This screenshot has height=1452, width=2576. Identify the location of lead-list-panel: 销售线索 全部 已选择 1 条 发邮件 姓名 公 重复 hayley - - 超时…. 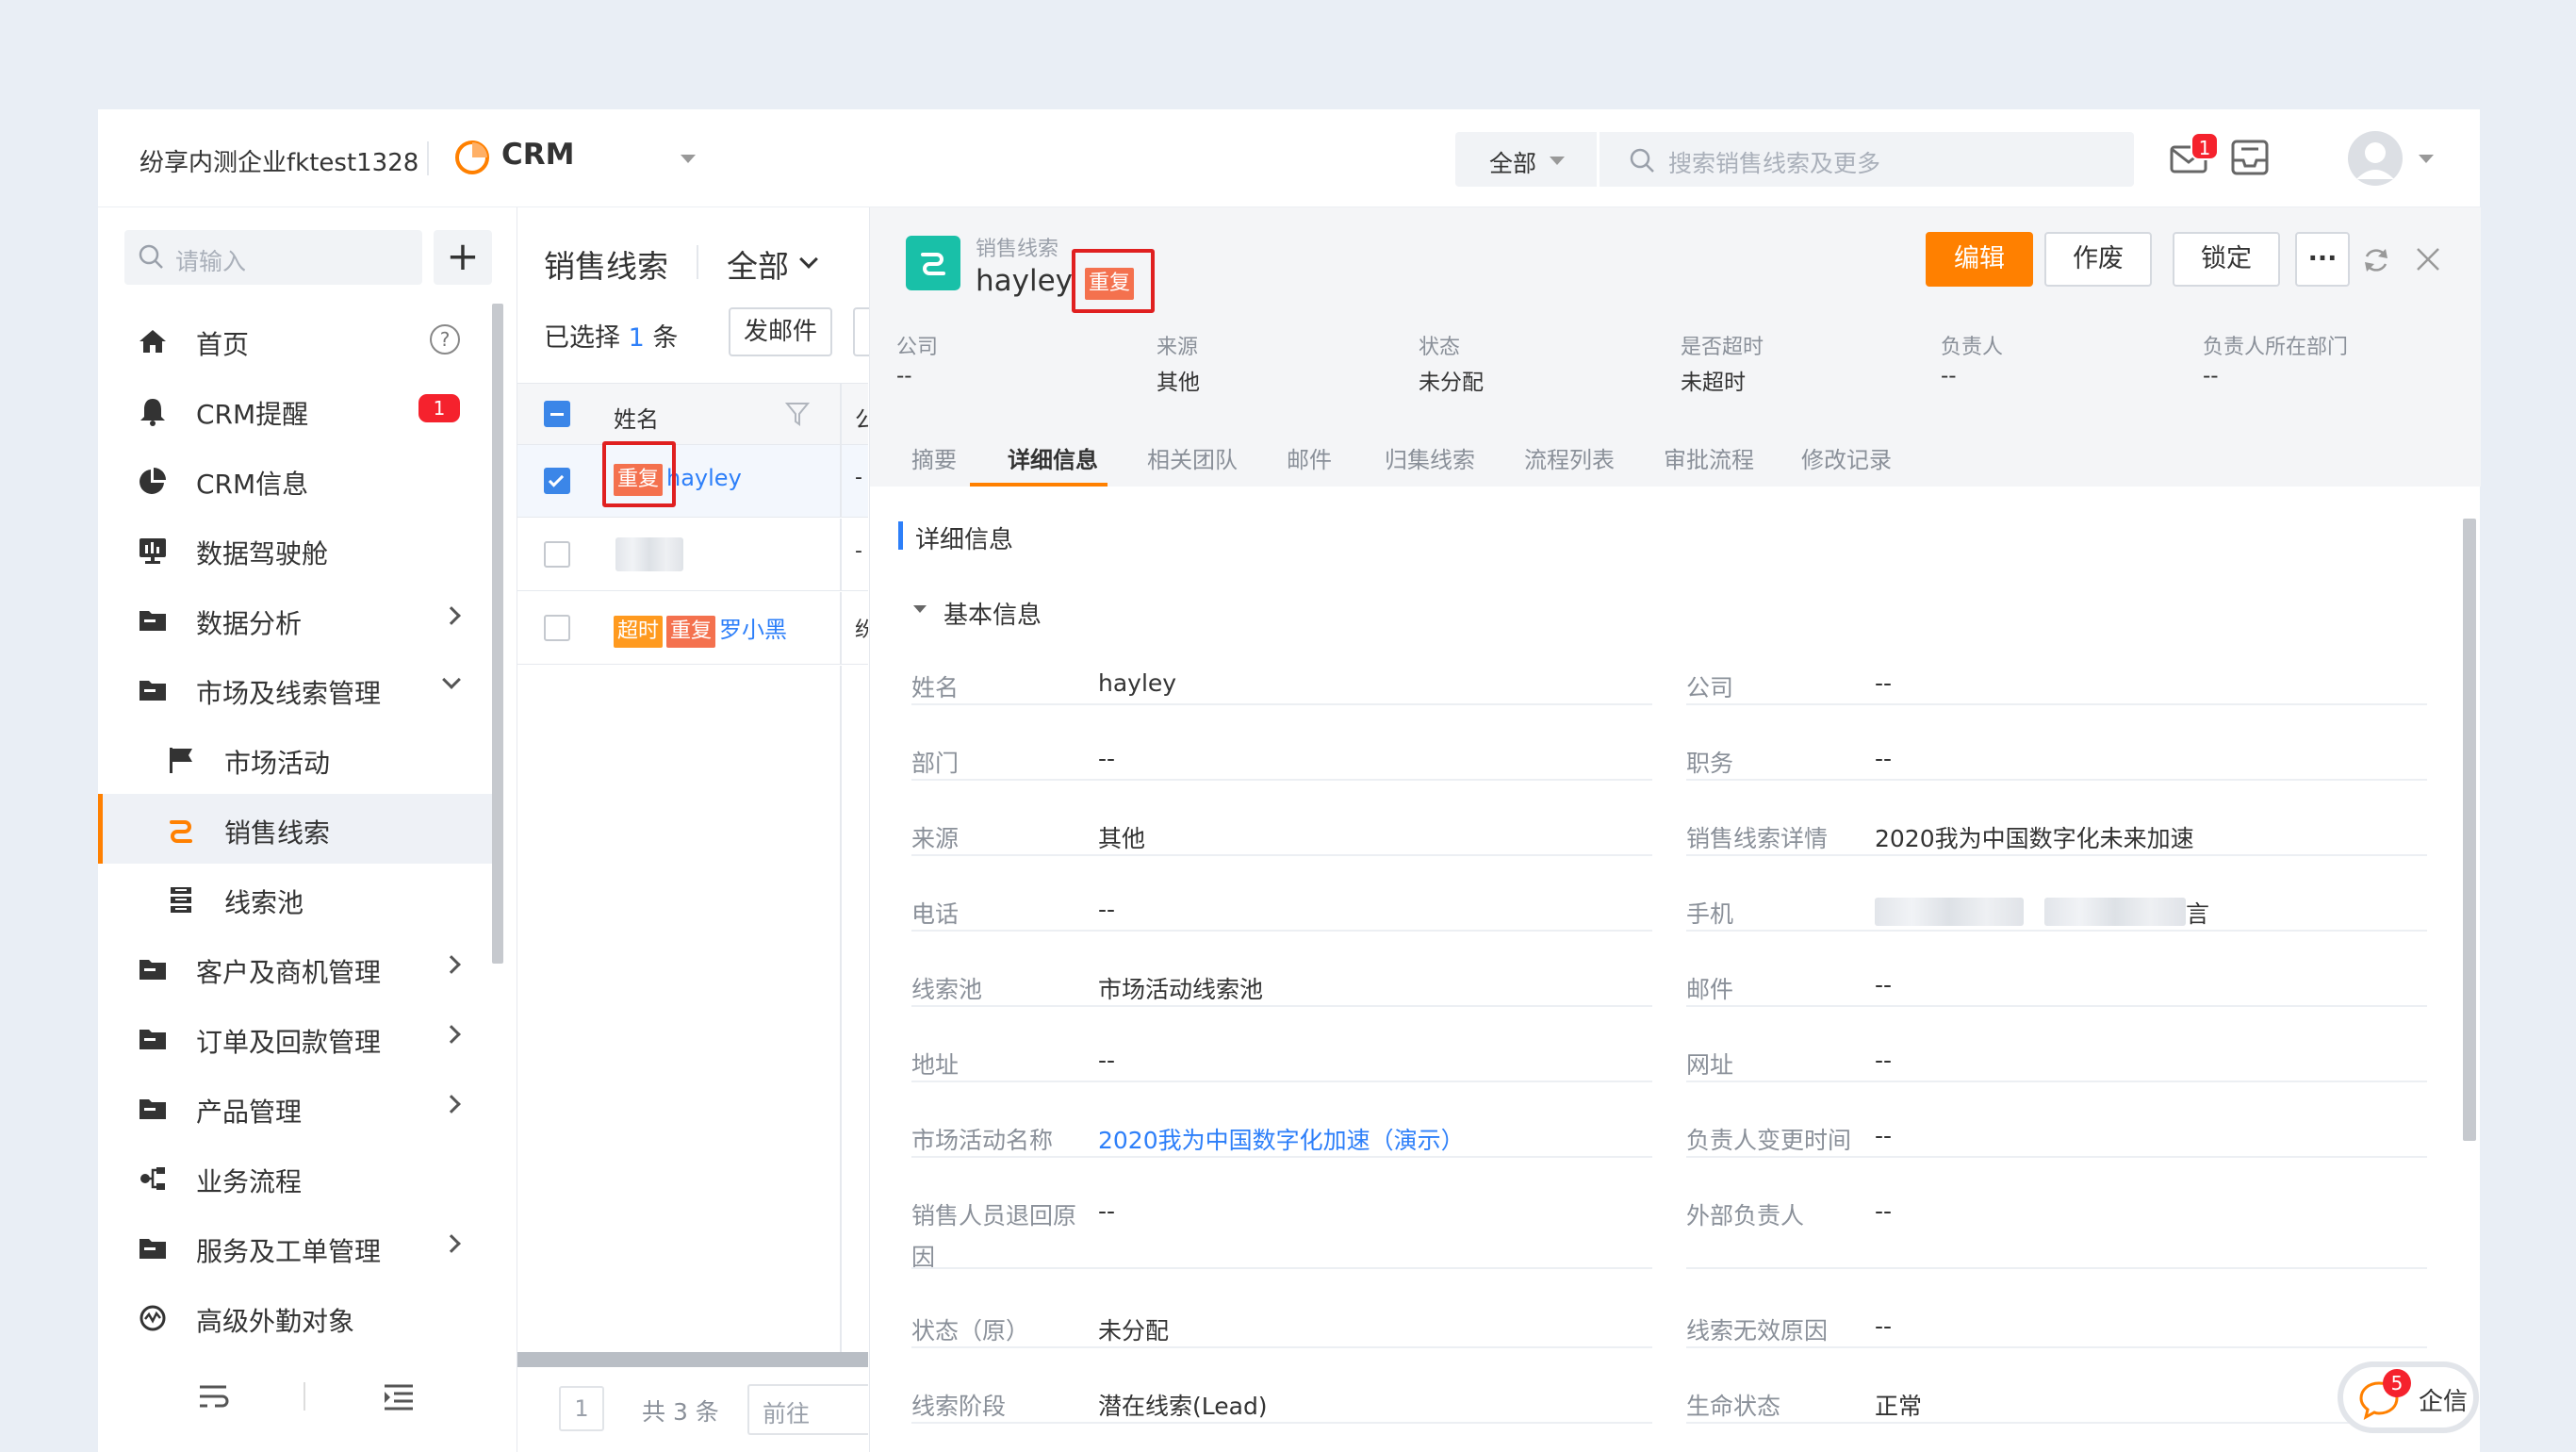
(694, 829).